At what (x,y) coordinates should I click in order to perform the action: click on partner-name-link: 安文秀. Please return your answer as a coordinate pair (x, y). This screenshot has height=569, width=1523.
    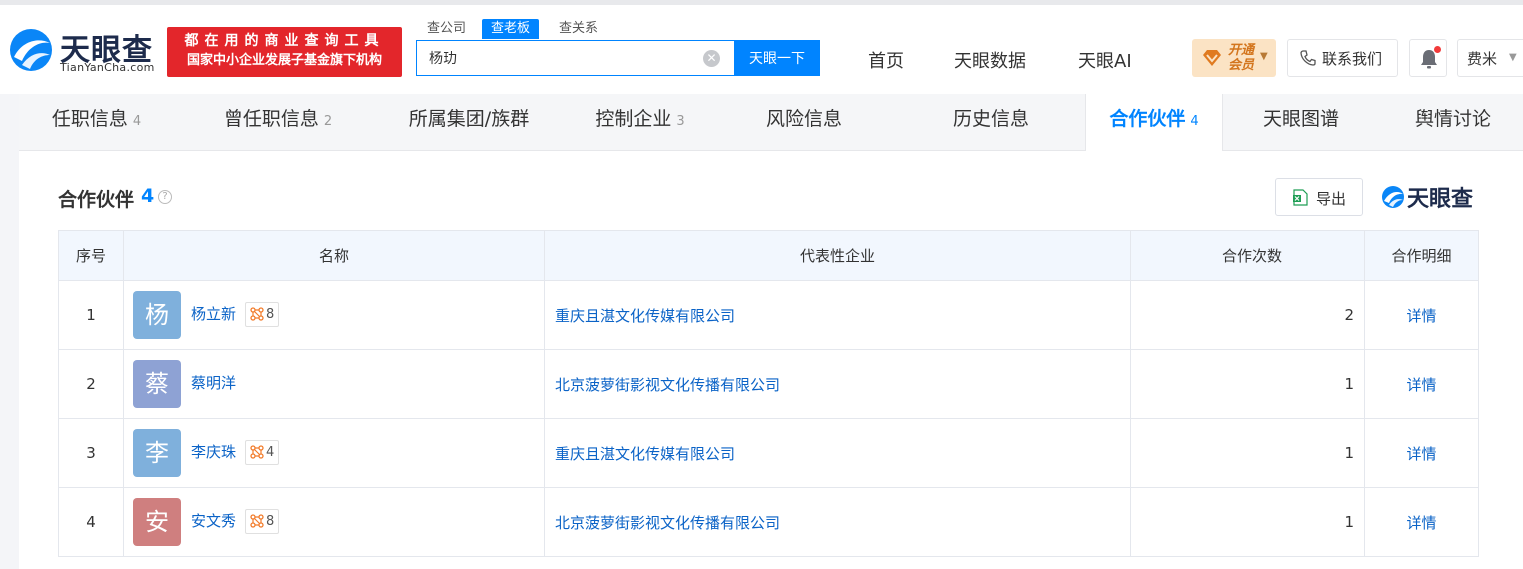
    Looking at the image, I should click on (213, 520).